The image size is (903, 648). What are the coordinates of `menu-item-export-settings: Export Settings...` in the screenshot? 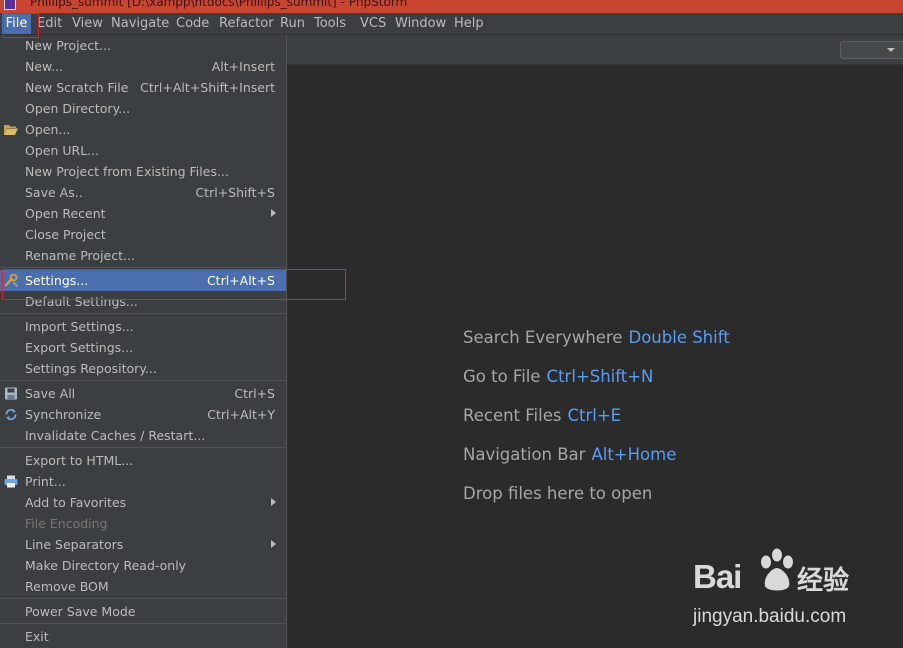 It's located at (143, 347).